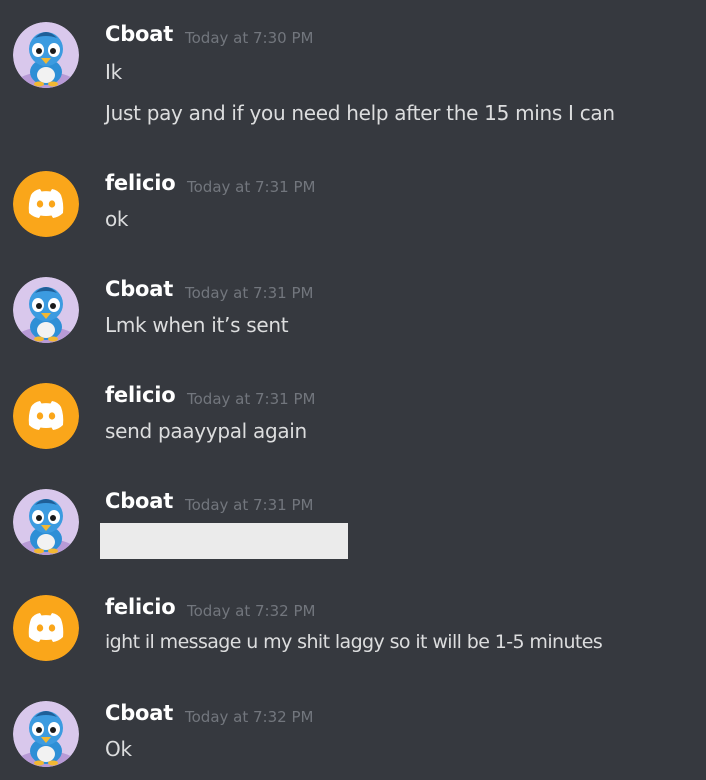 Image resolution: width=706 pixels, height=780 pixels. I want to click on redacted-block, so click(224, 541).